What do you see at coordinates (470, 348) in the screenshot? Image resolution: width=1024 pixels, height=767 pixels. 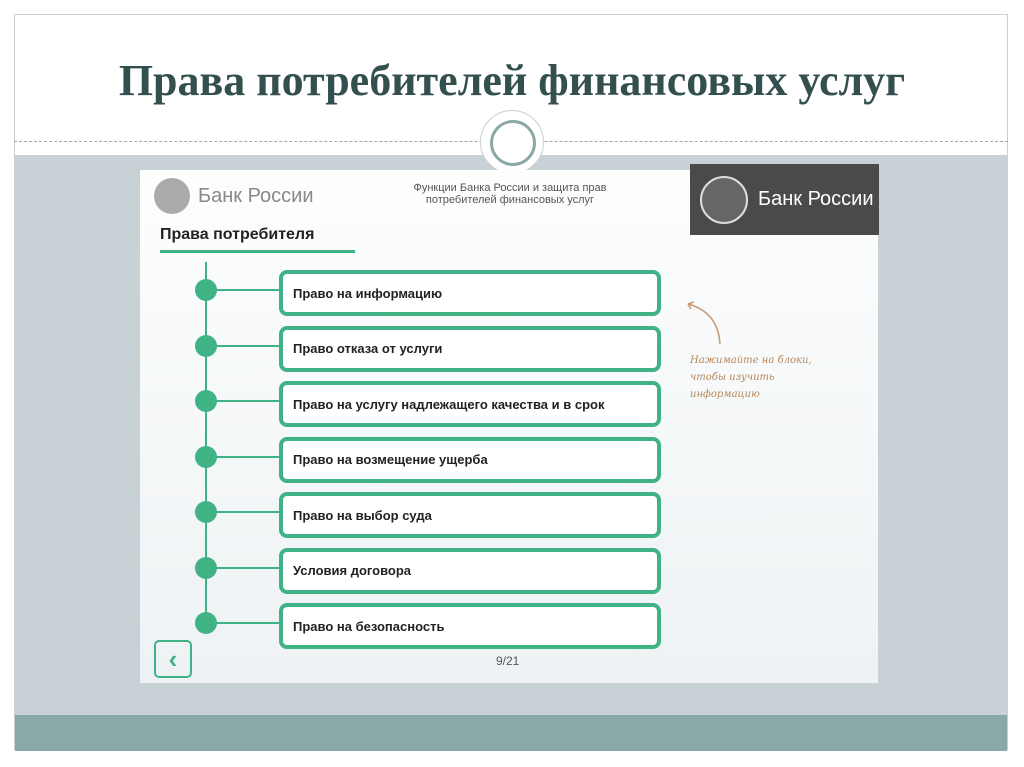 I see `right-block-button: Право отказа от услуги` at bounding box center [470, 348].